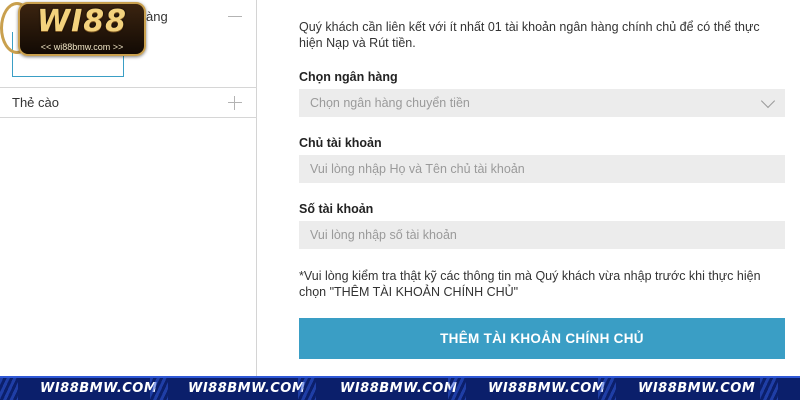  I want to click on sidebar-item-scratch-card: Thẻ cào, so click(128, 103).